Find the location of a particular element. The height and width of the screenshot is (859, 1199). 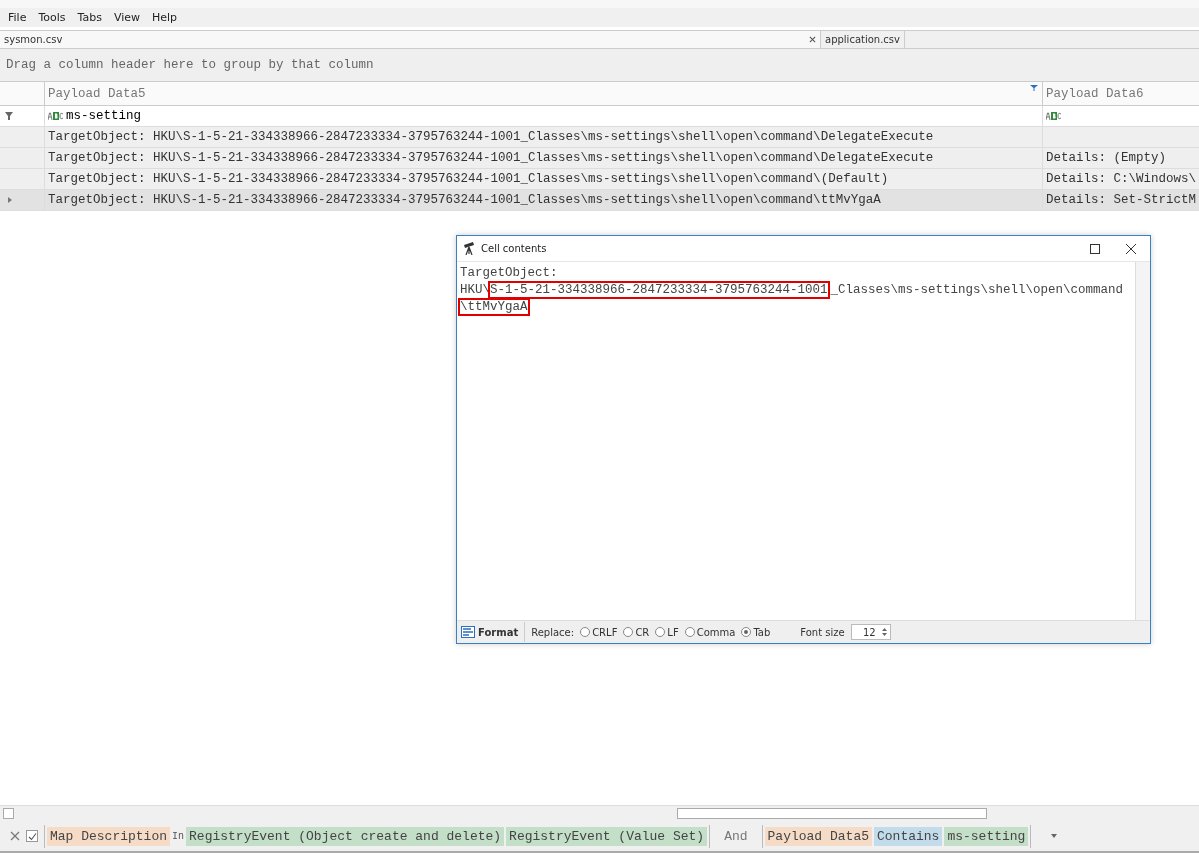

vertical-scrollbar is located at coordinates (1142, 441).